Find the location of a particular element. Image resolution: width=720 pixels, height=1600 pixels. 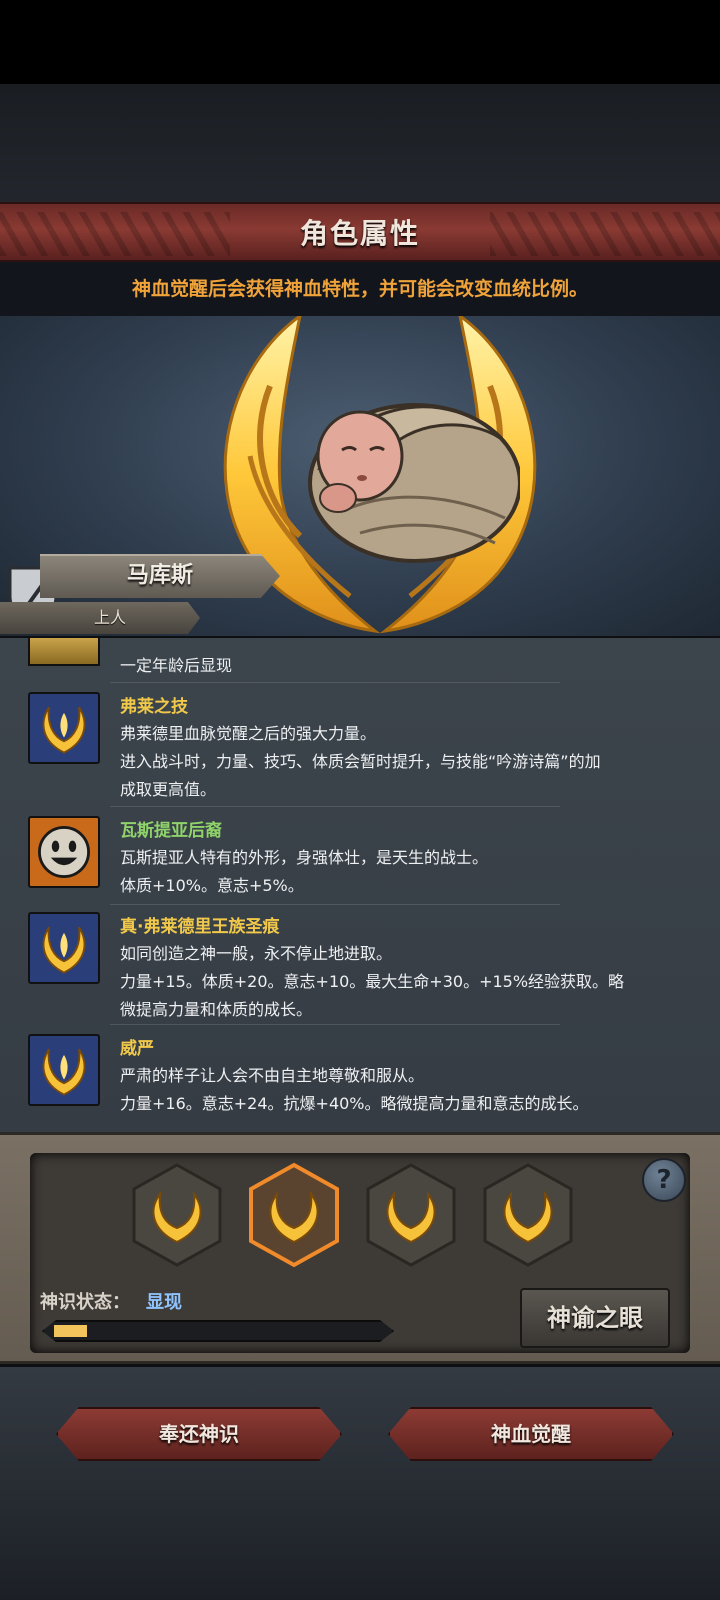

smiley-face-icon is located at coordinates (64, 852).